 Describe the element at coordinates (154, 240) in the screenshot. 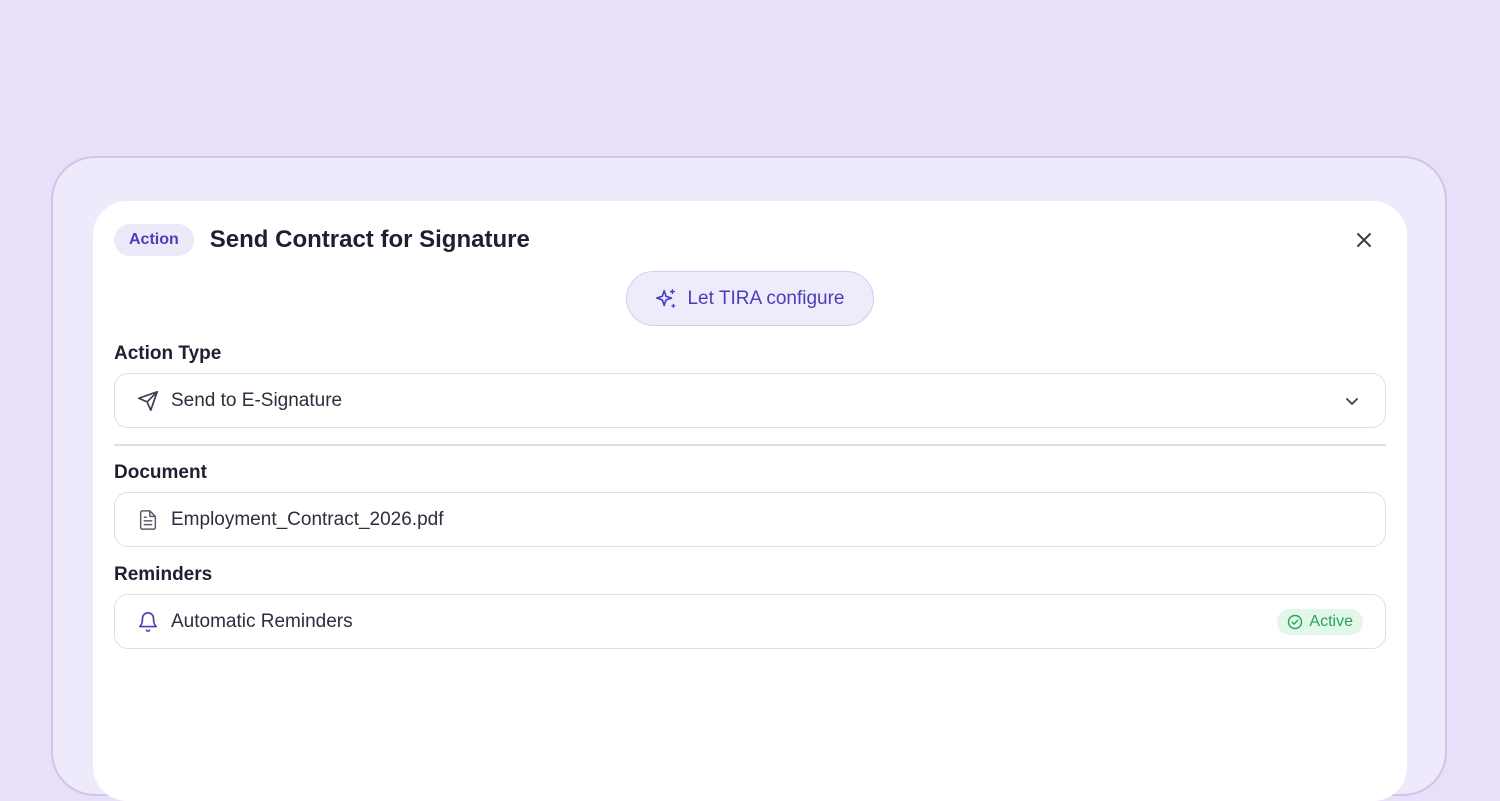

I see `action-badge: Action` at that location.